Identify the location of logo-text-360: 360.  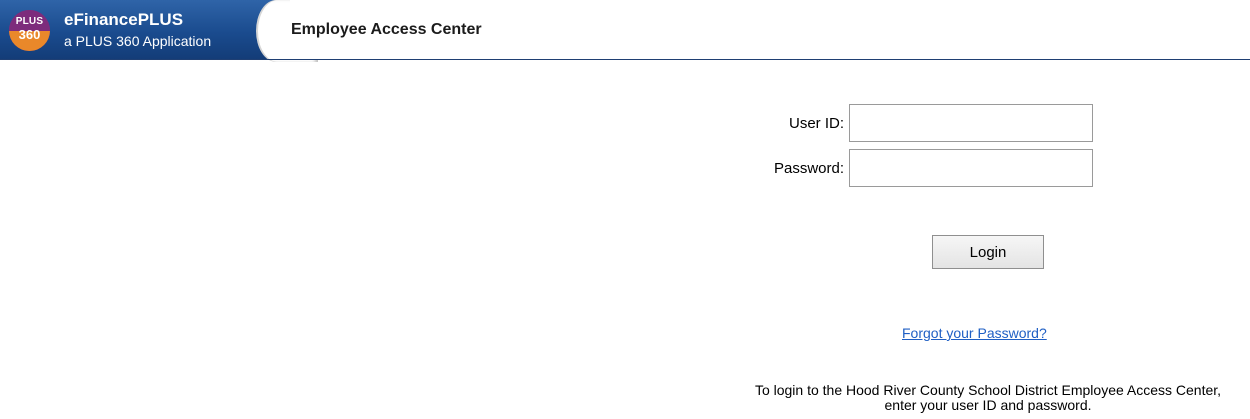
(29, 34).